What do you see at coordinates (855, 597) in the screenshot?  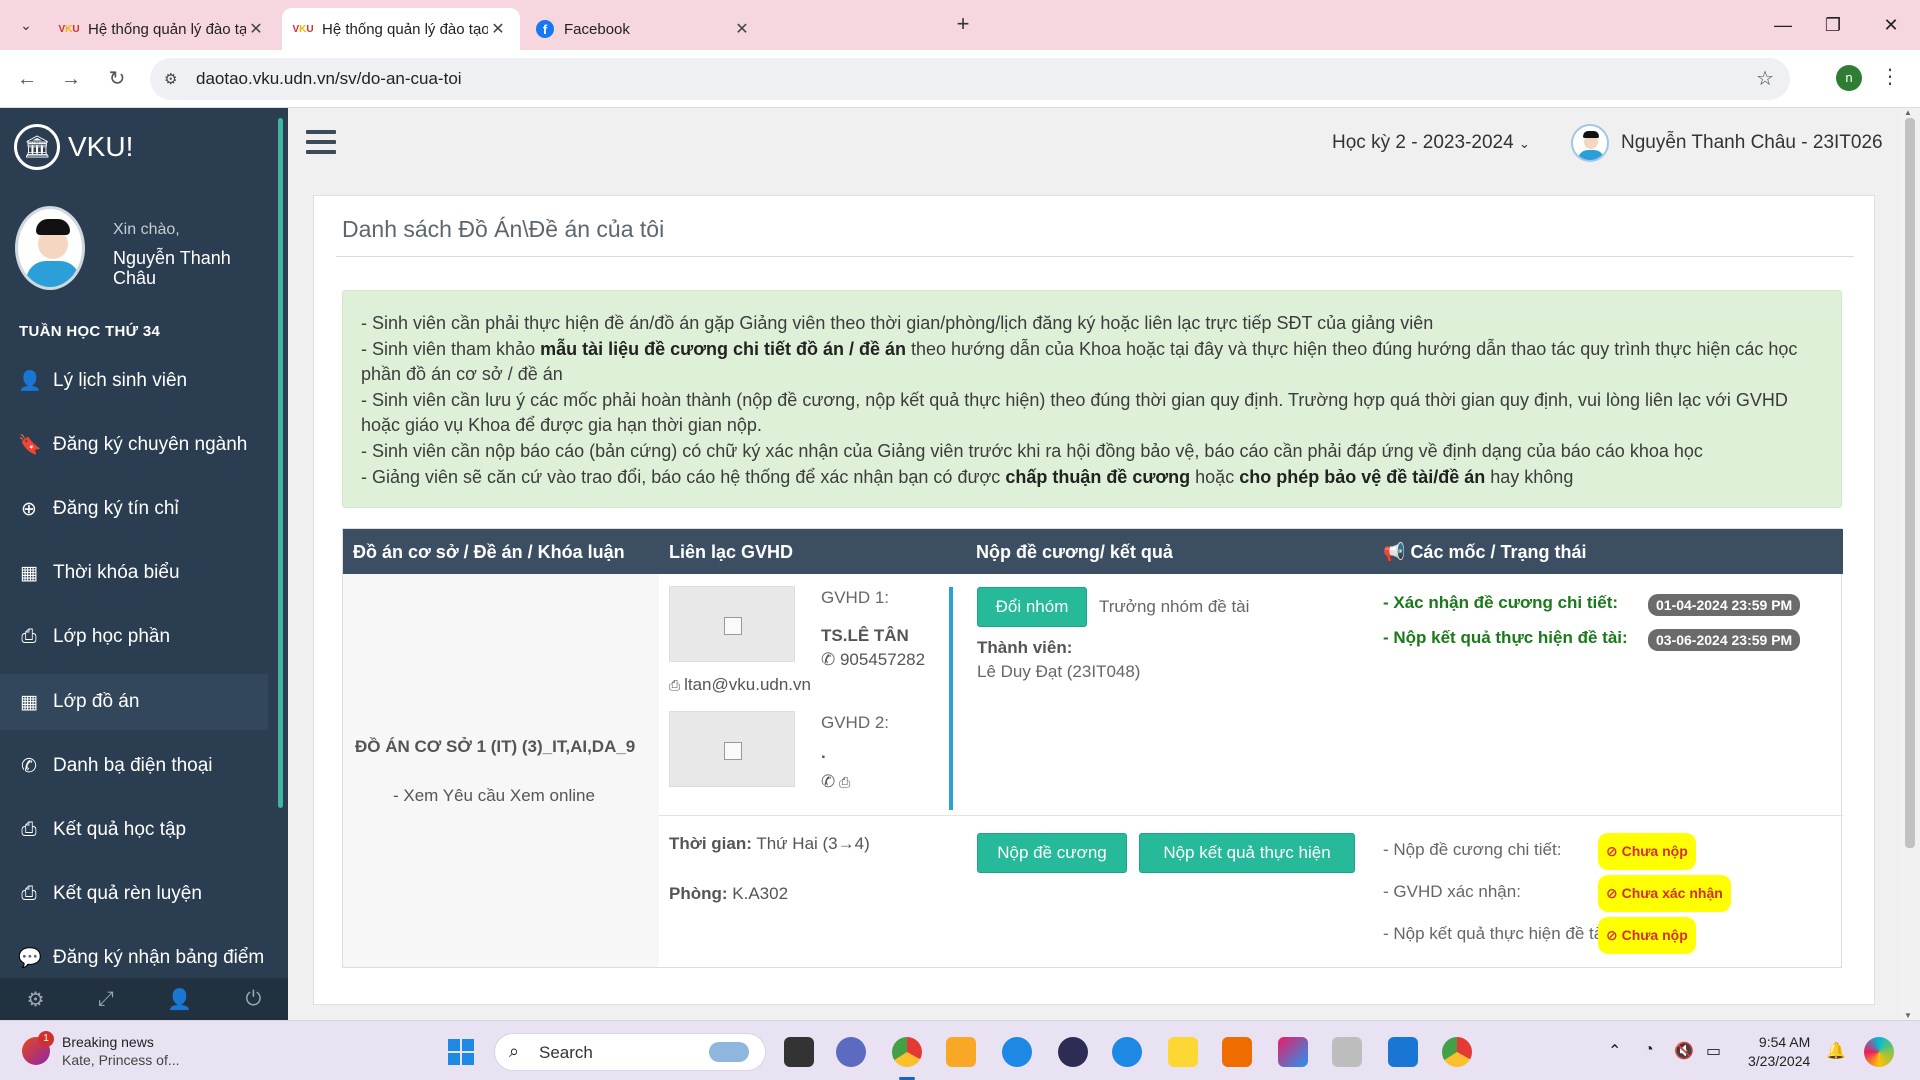 I see `supervisor-1-label: GVHD 1:` at bounding box center [855, 597].